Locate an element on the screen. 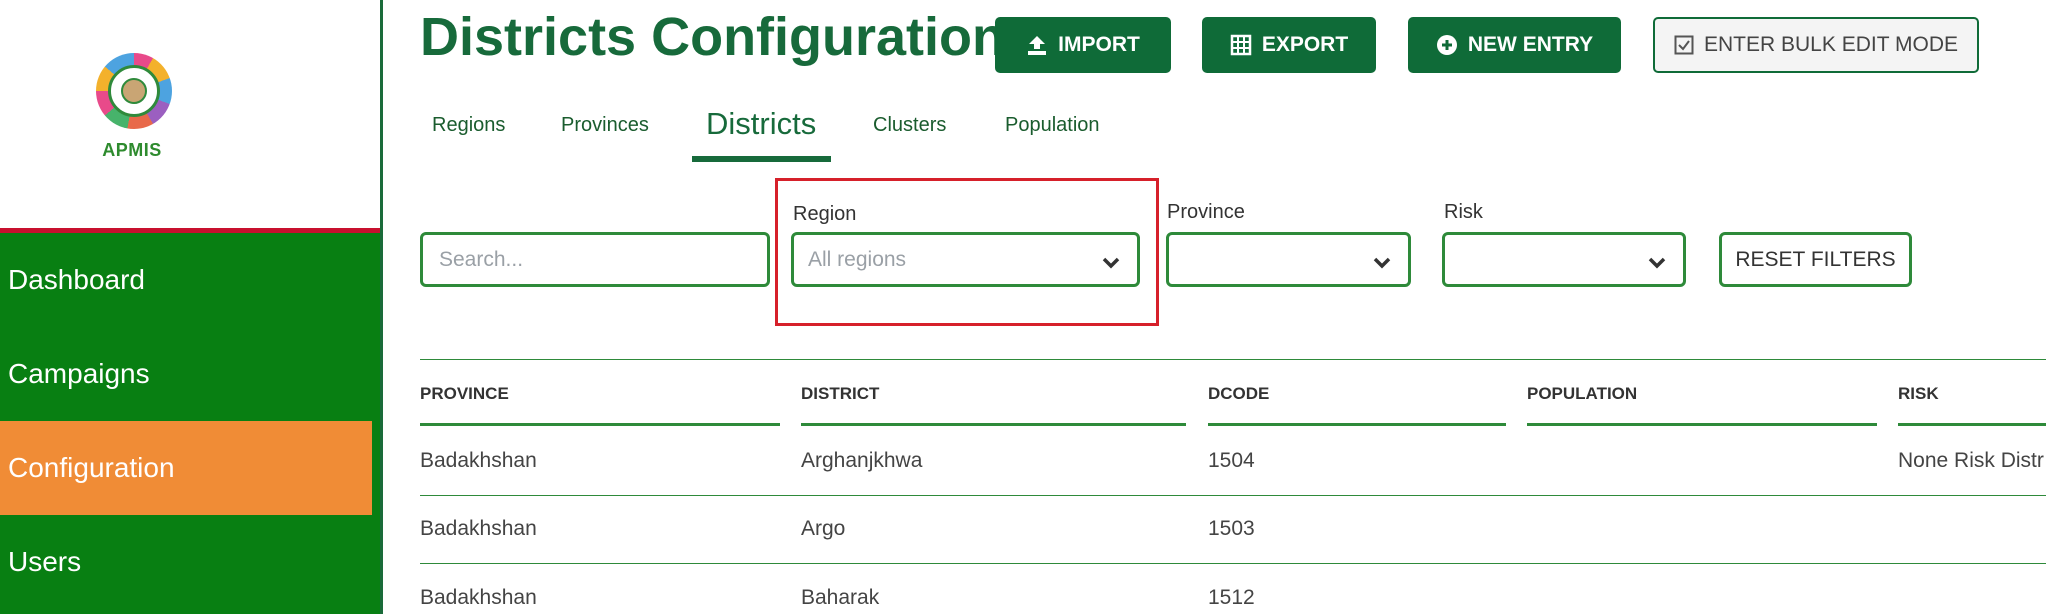 The height and width of the screenshot is (614, 2046). sidebar-item-campaigns: Campaigns is located at coordinates (186, 374).